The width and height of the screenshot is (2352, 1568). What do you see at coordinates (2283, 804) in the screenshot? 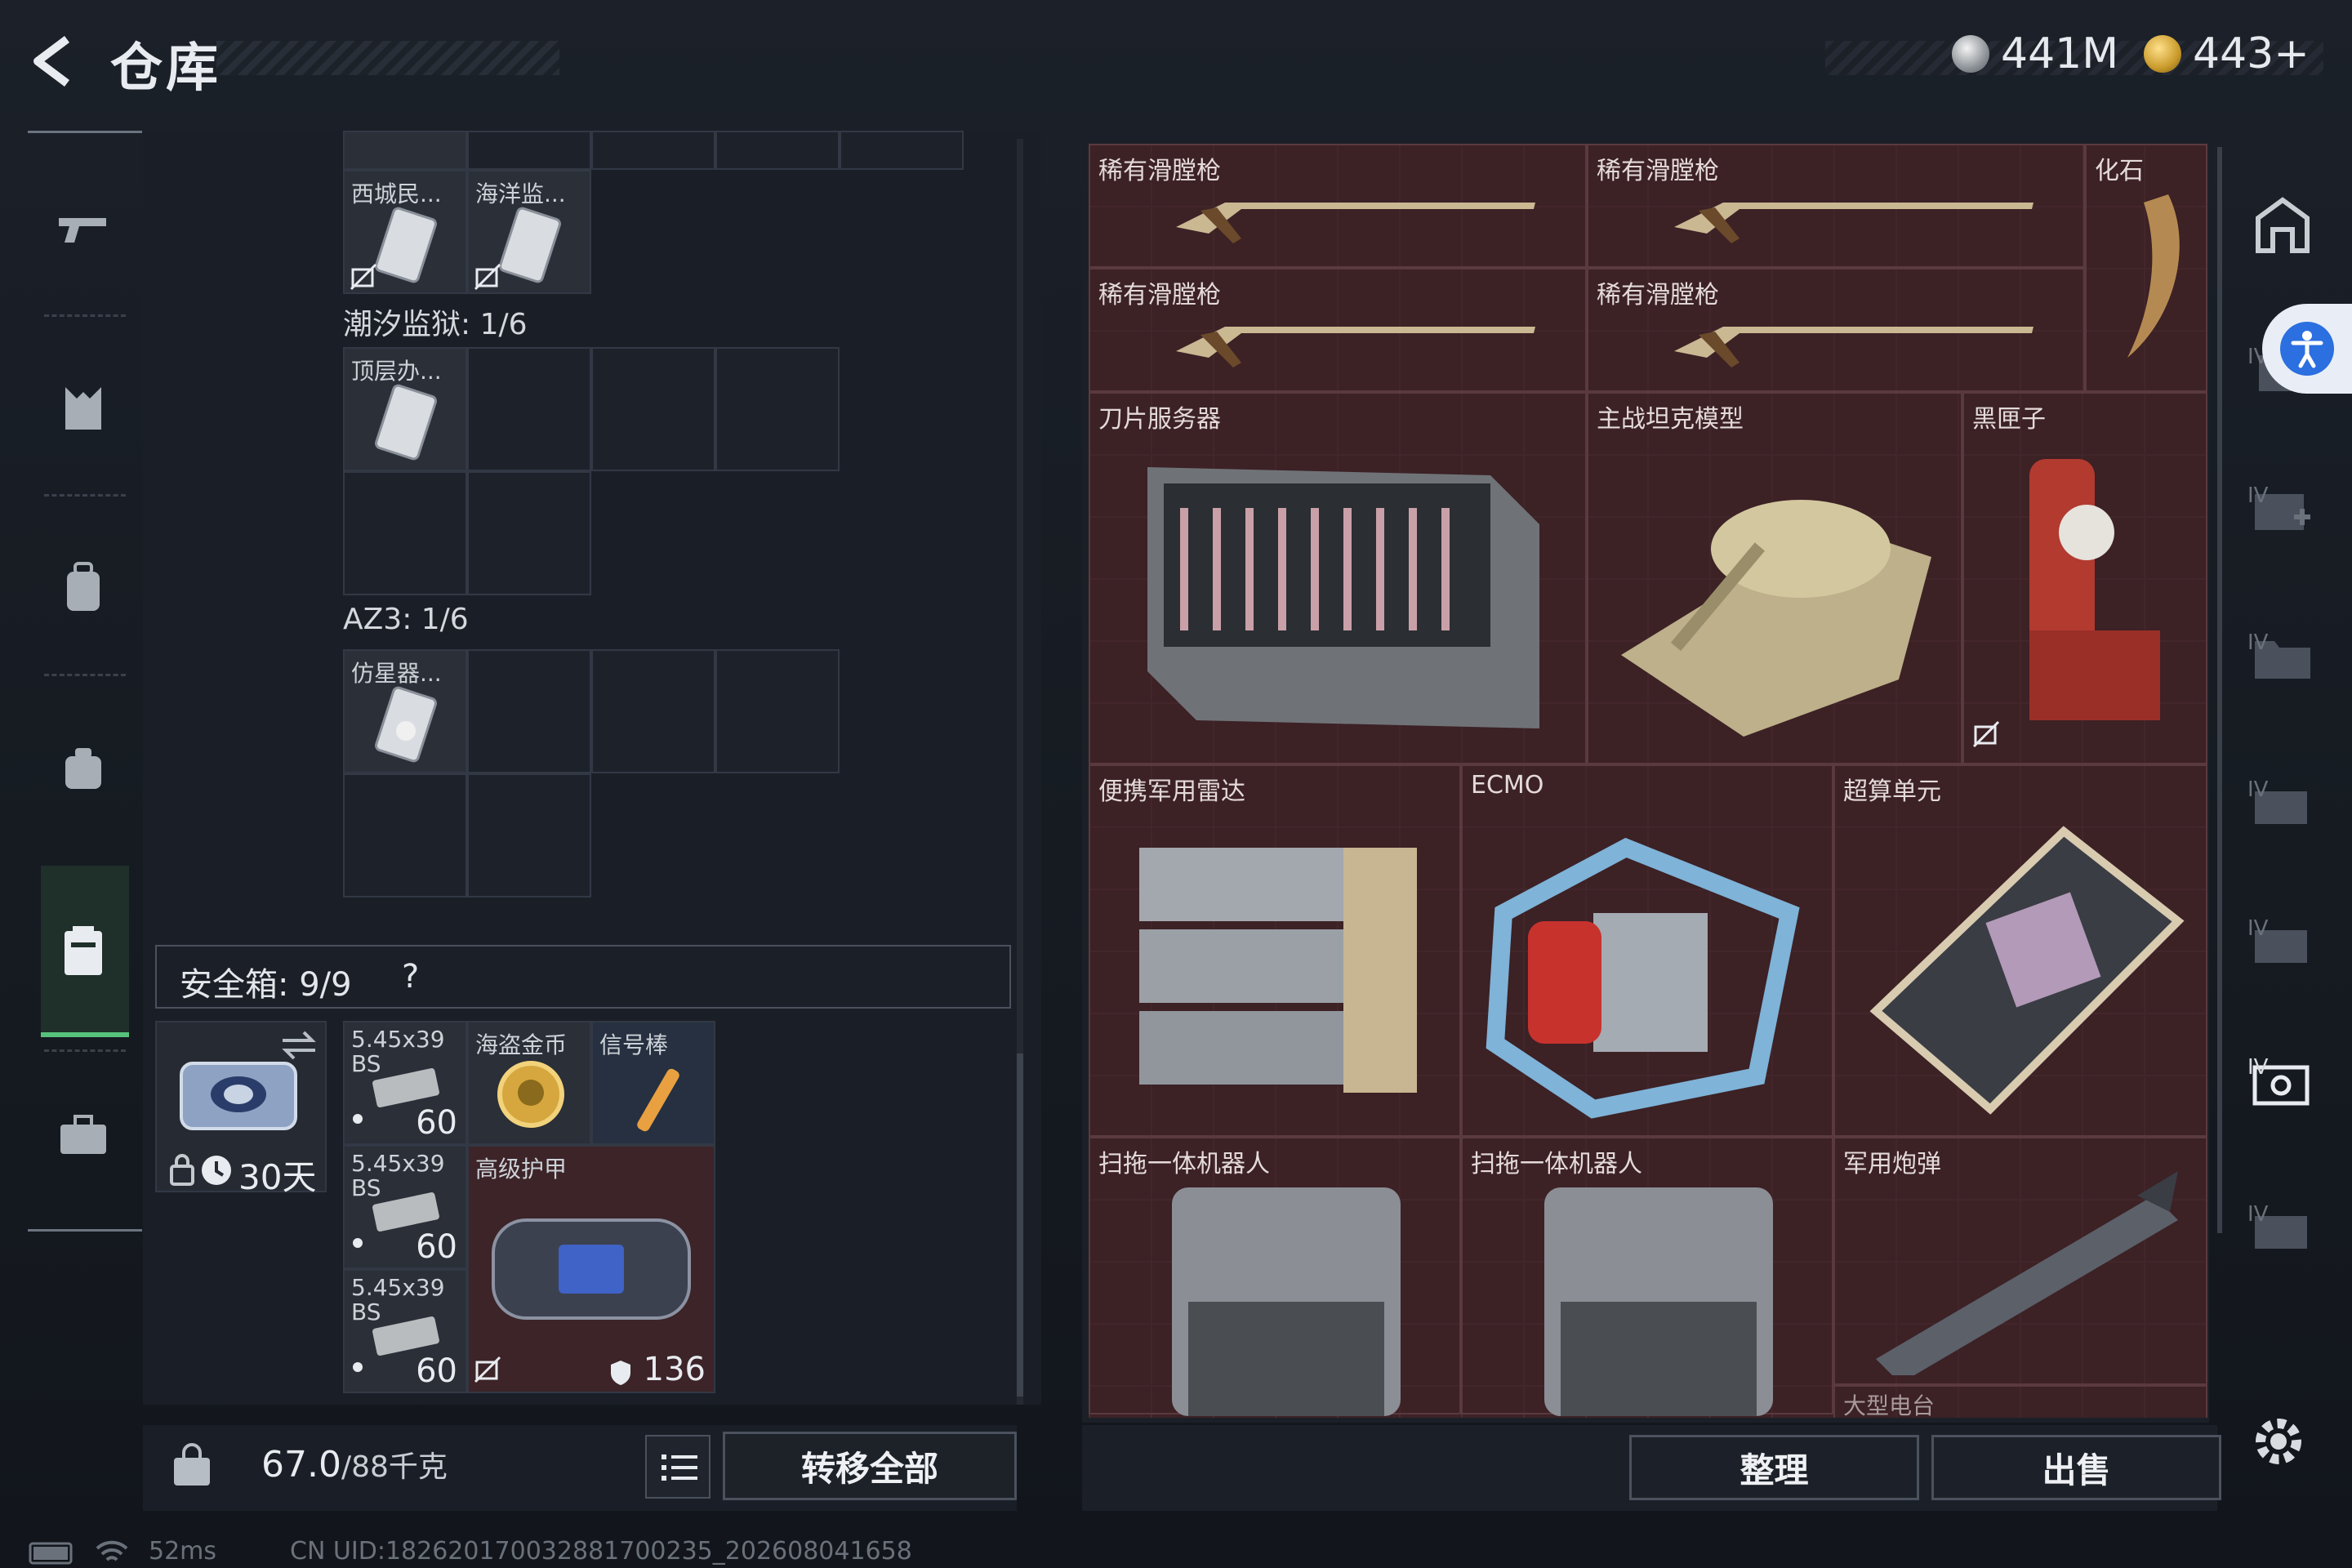
I see `rnav-tools-1: IV` at bounding box center [2283, 804].